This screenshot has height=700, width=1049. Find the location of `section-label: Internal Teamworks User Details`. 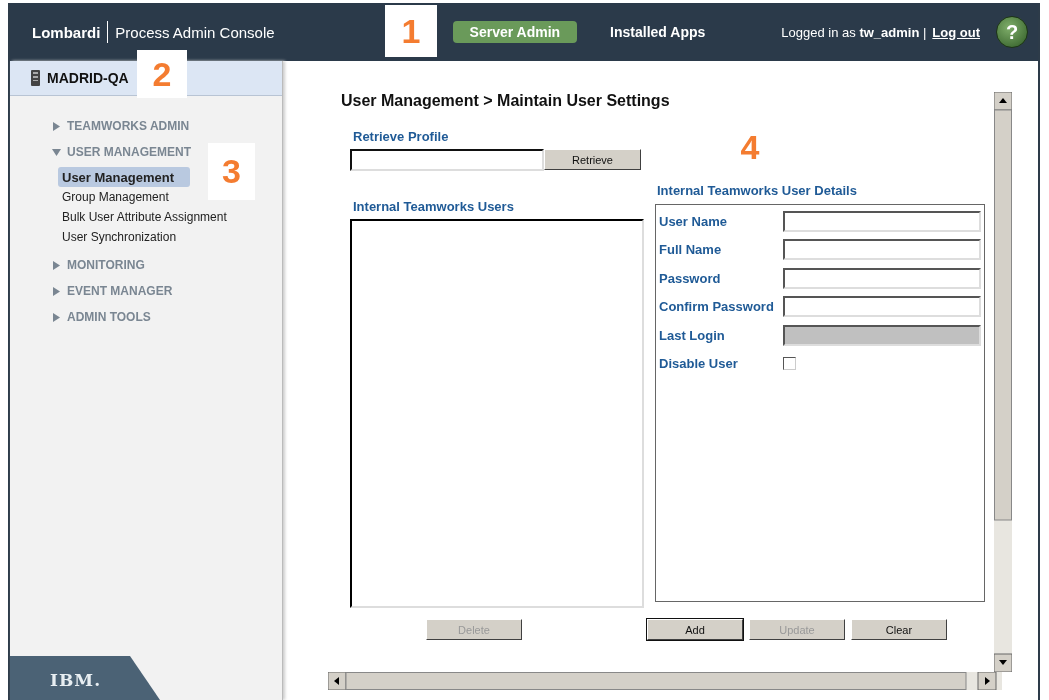

section-label: Internal Teamworks User Details is located at coordinates (757, 190).